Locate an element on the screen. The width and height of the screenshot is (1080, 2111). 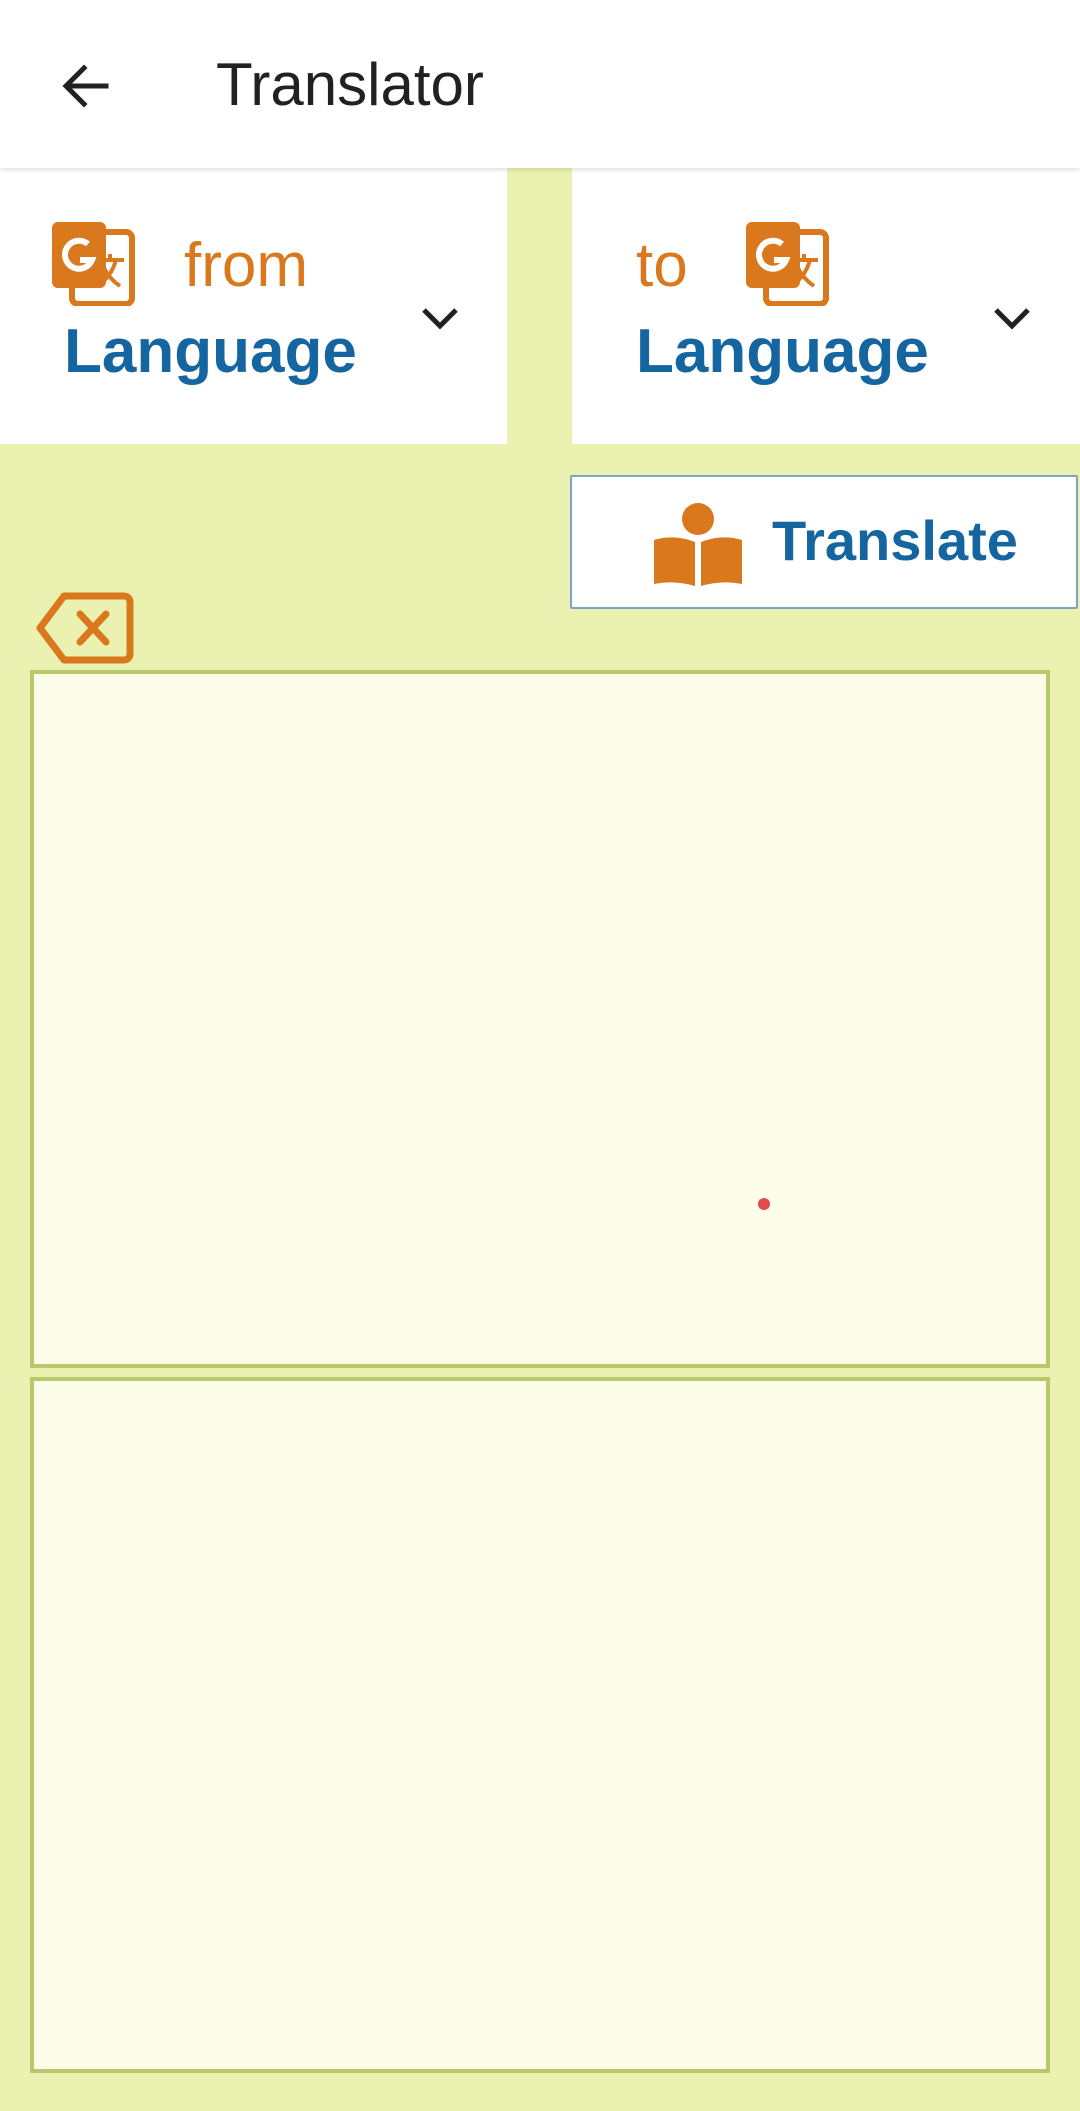
reader-book-icon is located at coordinates (698, 544).